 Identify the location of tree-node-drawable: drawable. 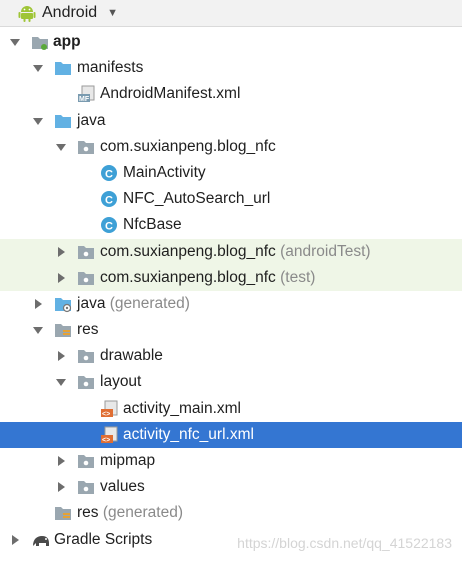
(231, 356).